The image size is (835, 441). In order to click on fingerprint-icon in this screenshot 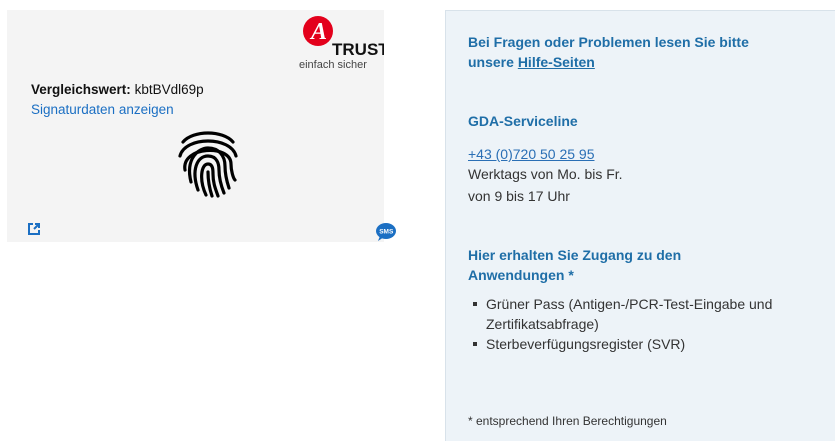, I will do `click(208, 164)`.